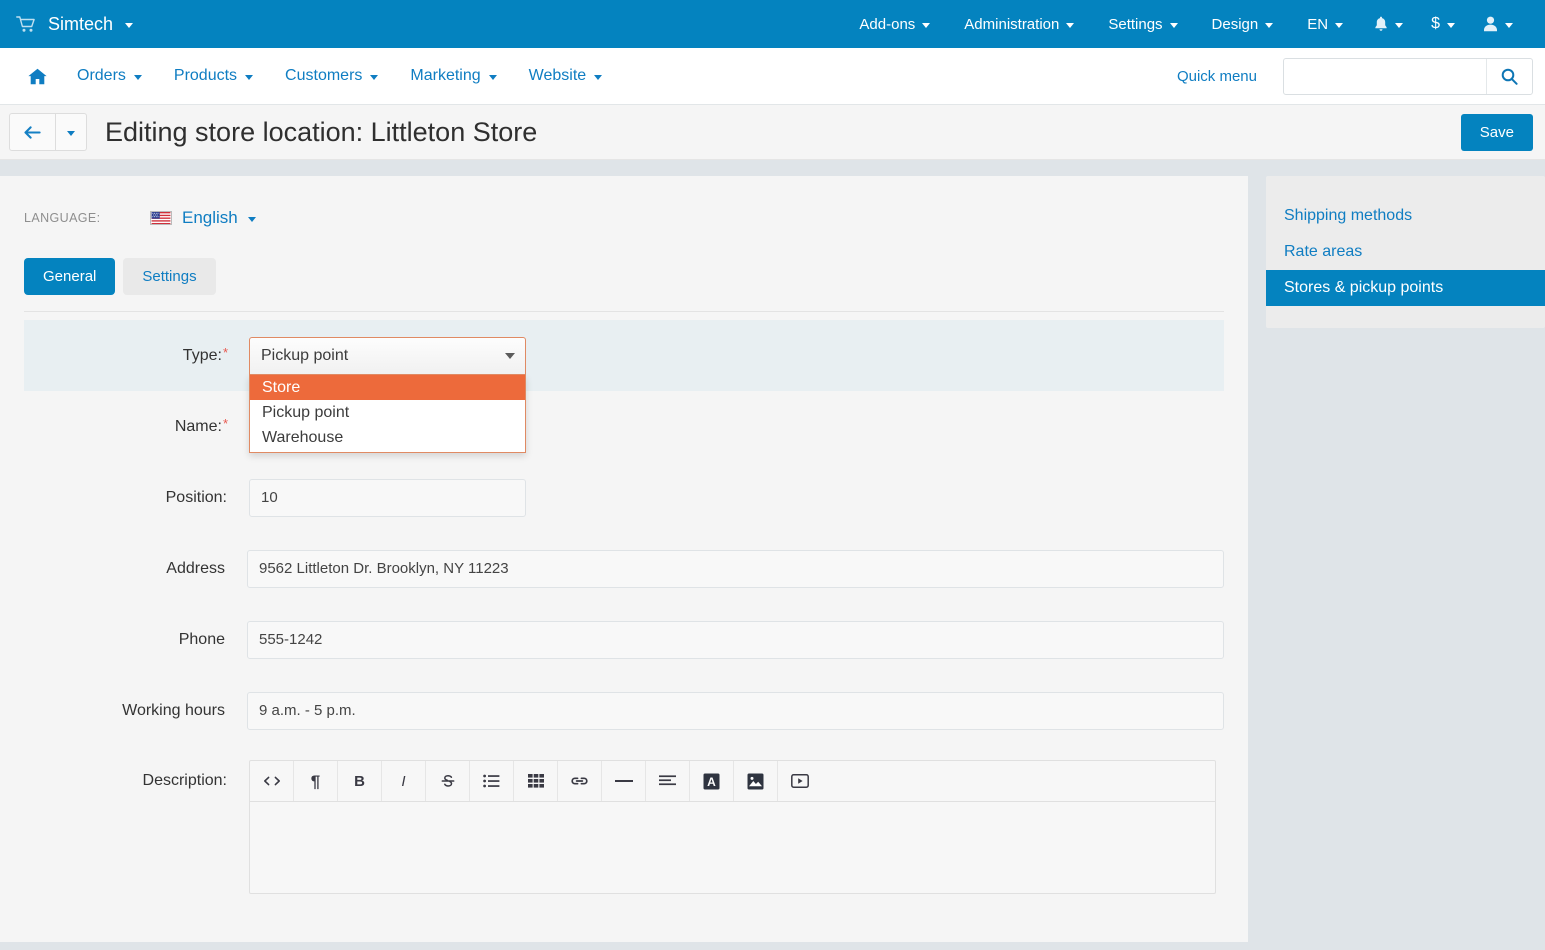 This screenshot has height=950, width=1545. Describe the element at coordinates (1435, 23) in the screenshot. I see `currency-icon: $` at that location.